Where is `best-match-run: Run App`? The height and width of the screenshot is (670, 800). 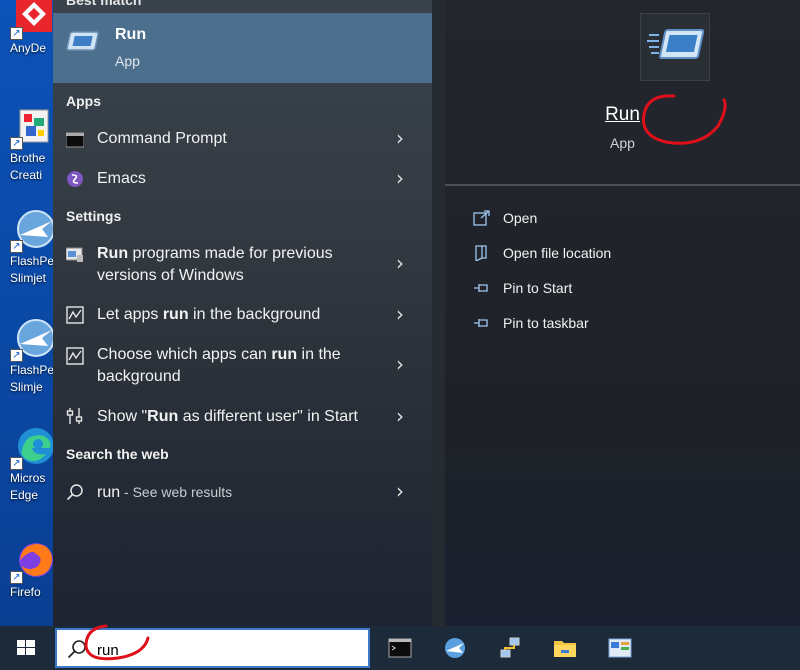 best-match-run: Run App is located at coordinates (242, 48).